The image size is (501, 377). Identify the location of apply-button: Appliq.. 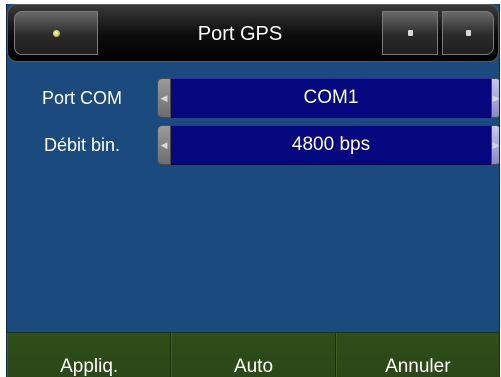
(89, 355).